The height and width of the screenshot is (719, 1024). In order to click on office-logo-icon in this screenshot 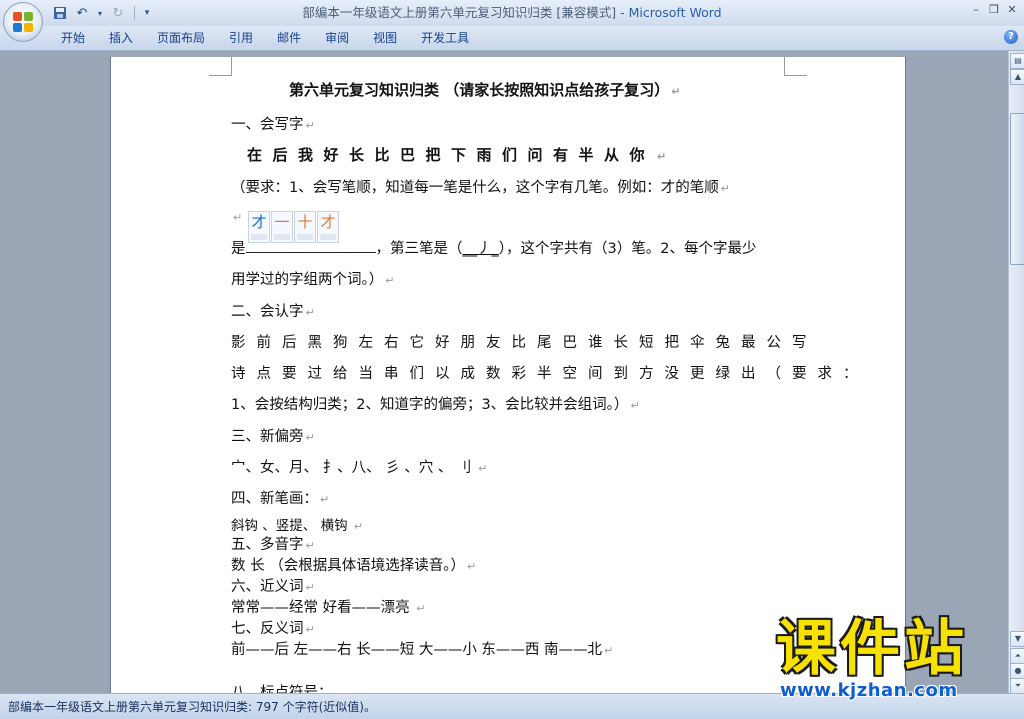, I will do `click(23, 22)`.